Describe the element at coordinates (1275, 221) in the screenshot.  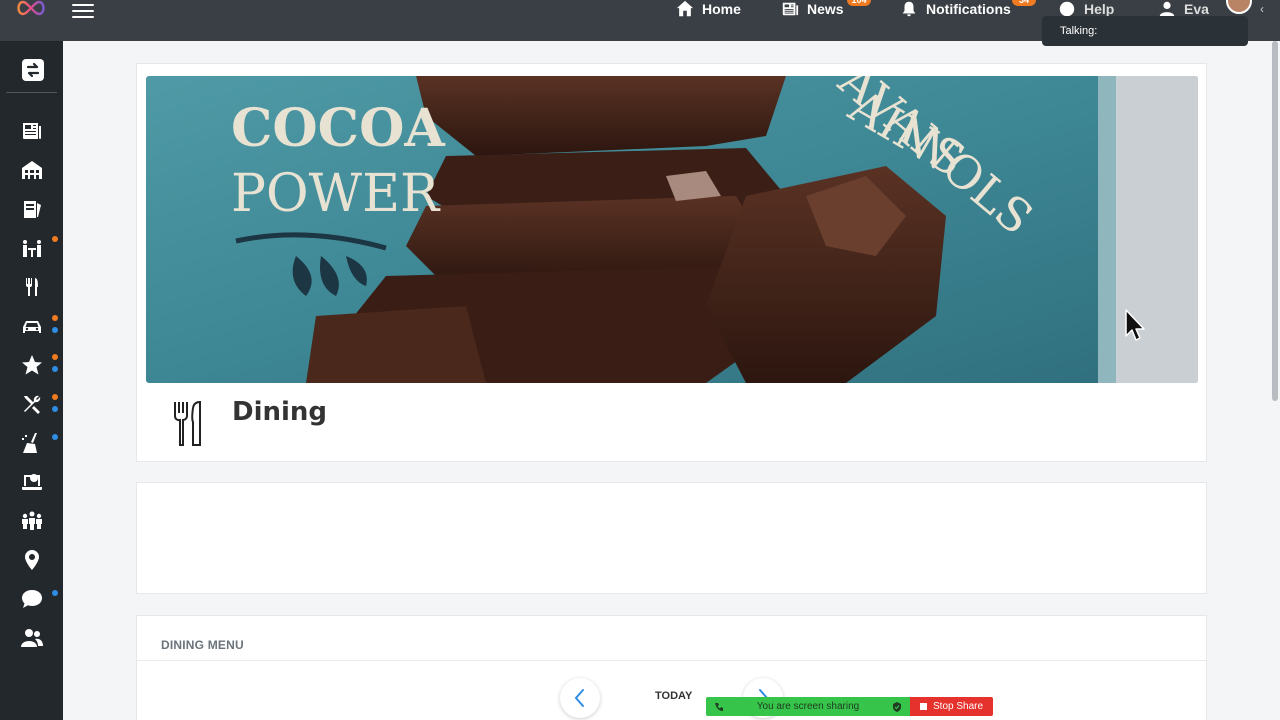
I see `scrollbar-thumb` at that location.